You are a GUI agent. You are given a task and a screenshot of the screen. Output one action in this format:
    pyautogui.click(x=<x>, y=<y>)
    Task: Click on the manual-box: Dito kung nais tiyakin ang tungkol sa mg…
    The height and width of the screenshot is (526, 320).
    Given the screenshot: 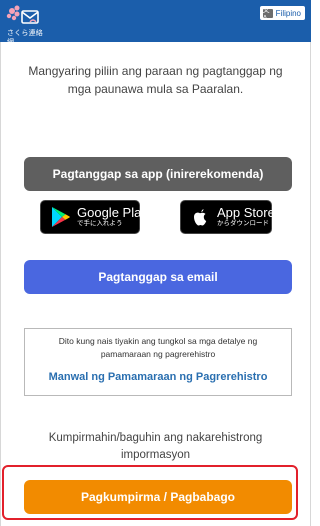 What is the action you would take?
    pyautogui.click(x=158, y=362)
    